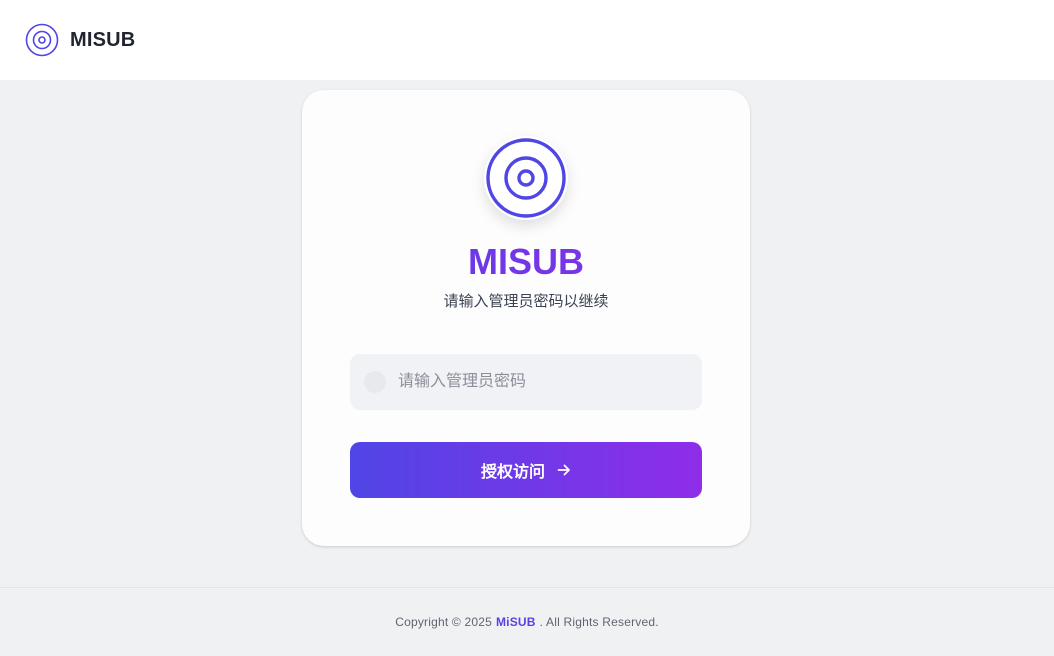 The height and width of the screenshot is (656, 1054). Describe the element at coordinates (527, 40) in the screenshot. I see `top-header: MISUB` at that location.